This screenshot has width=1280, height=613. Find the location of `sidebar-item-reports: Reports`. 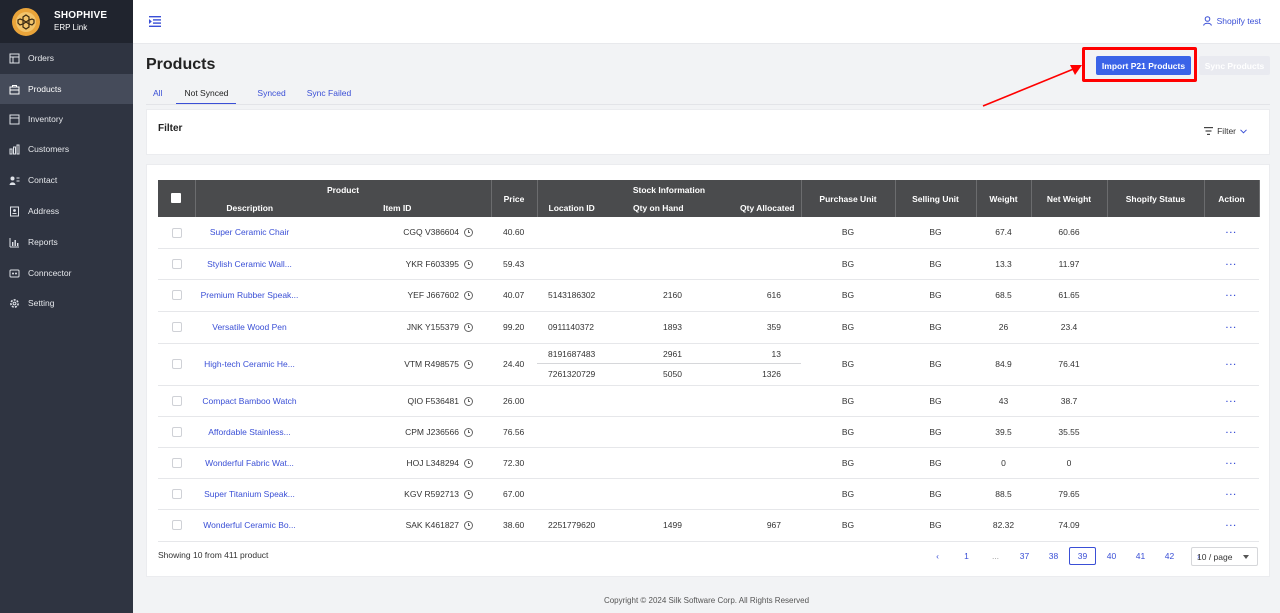

sidebar-item-reports: Reports is located at coordinates (66, 242).